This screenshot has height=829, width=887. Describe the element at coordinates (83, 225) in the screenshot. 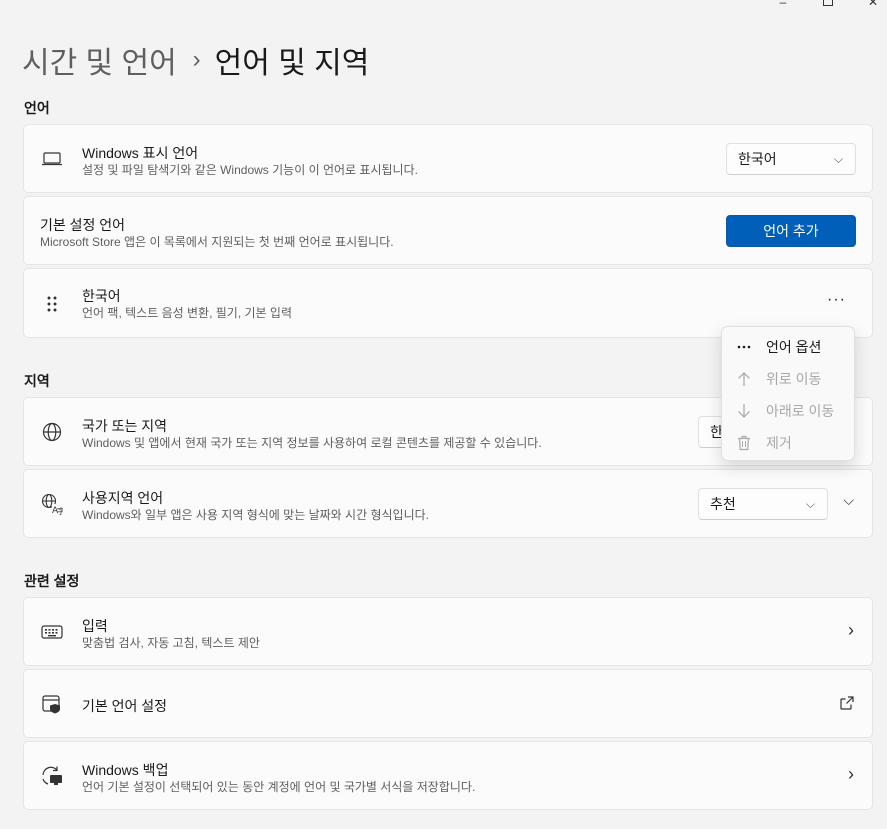

I see `preferred-language-title: 기본 설정 언어` at that location.